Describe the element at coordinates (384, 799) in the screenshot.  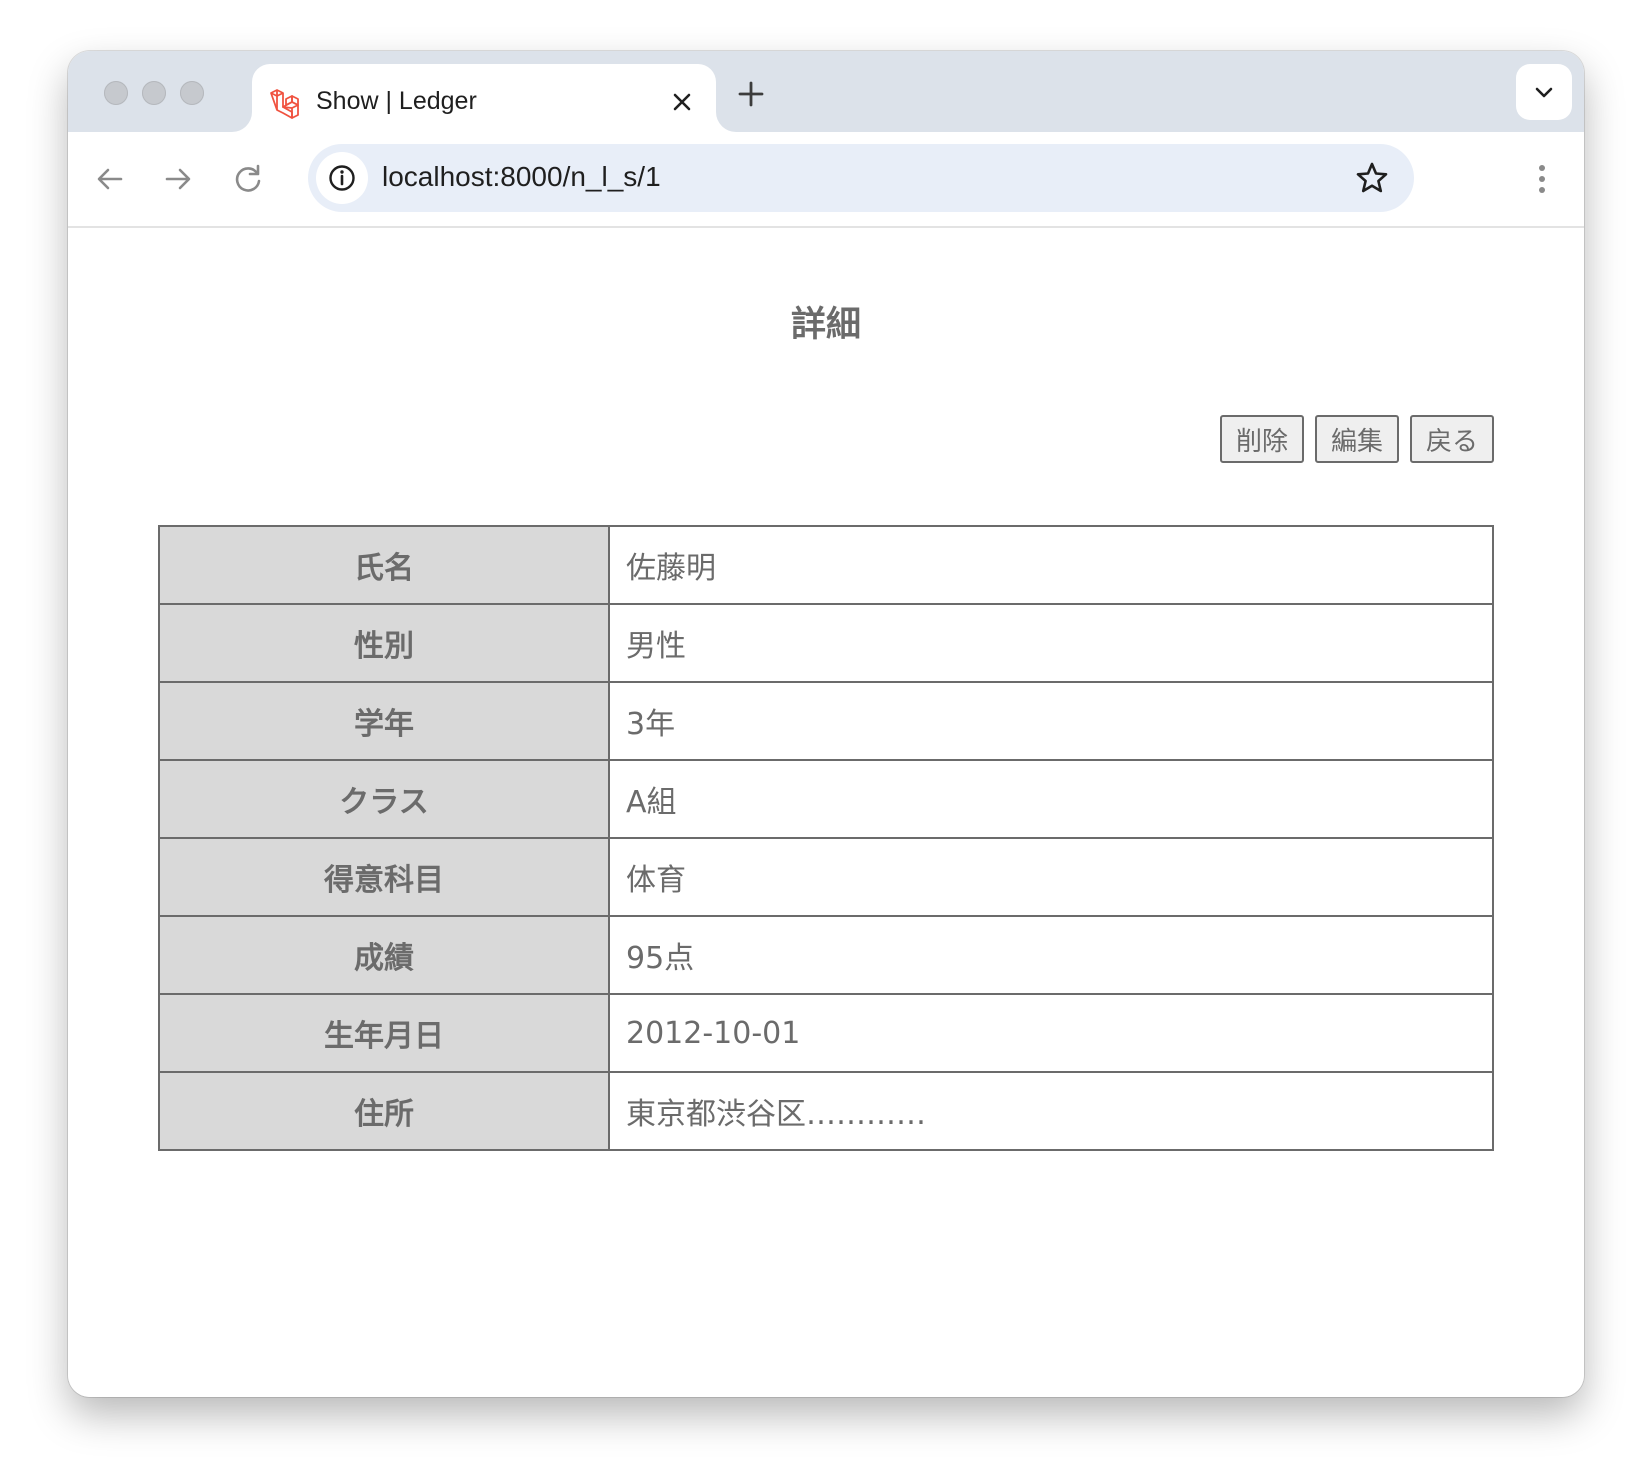
I see `field-label: クラス` at that location.